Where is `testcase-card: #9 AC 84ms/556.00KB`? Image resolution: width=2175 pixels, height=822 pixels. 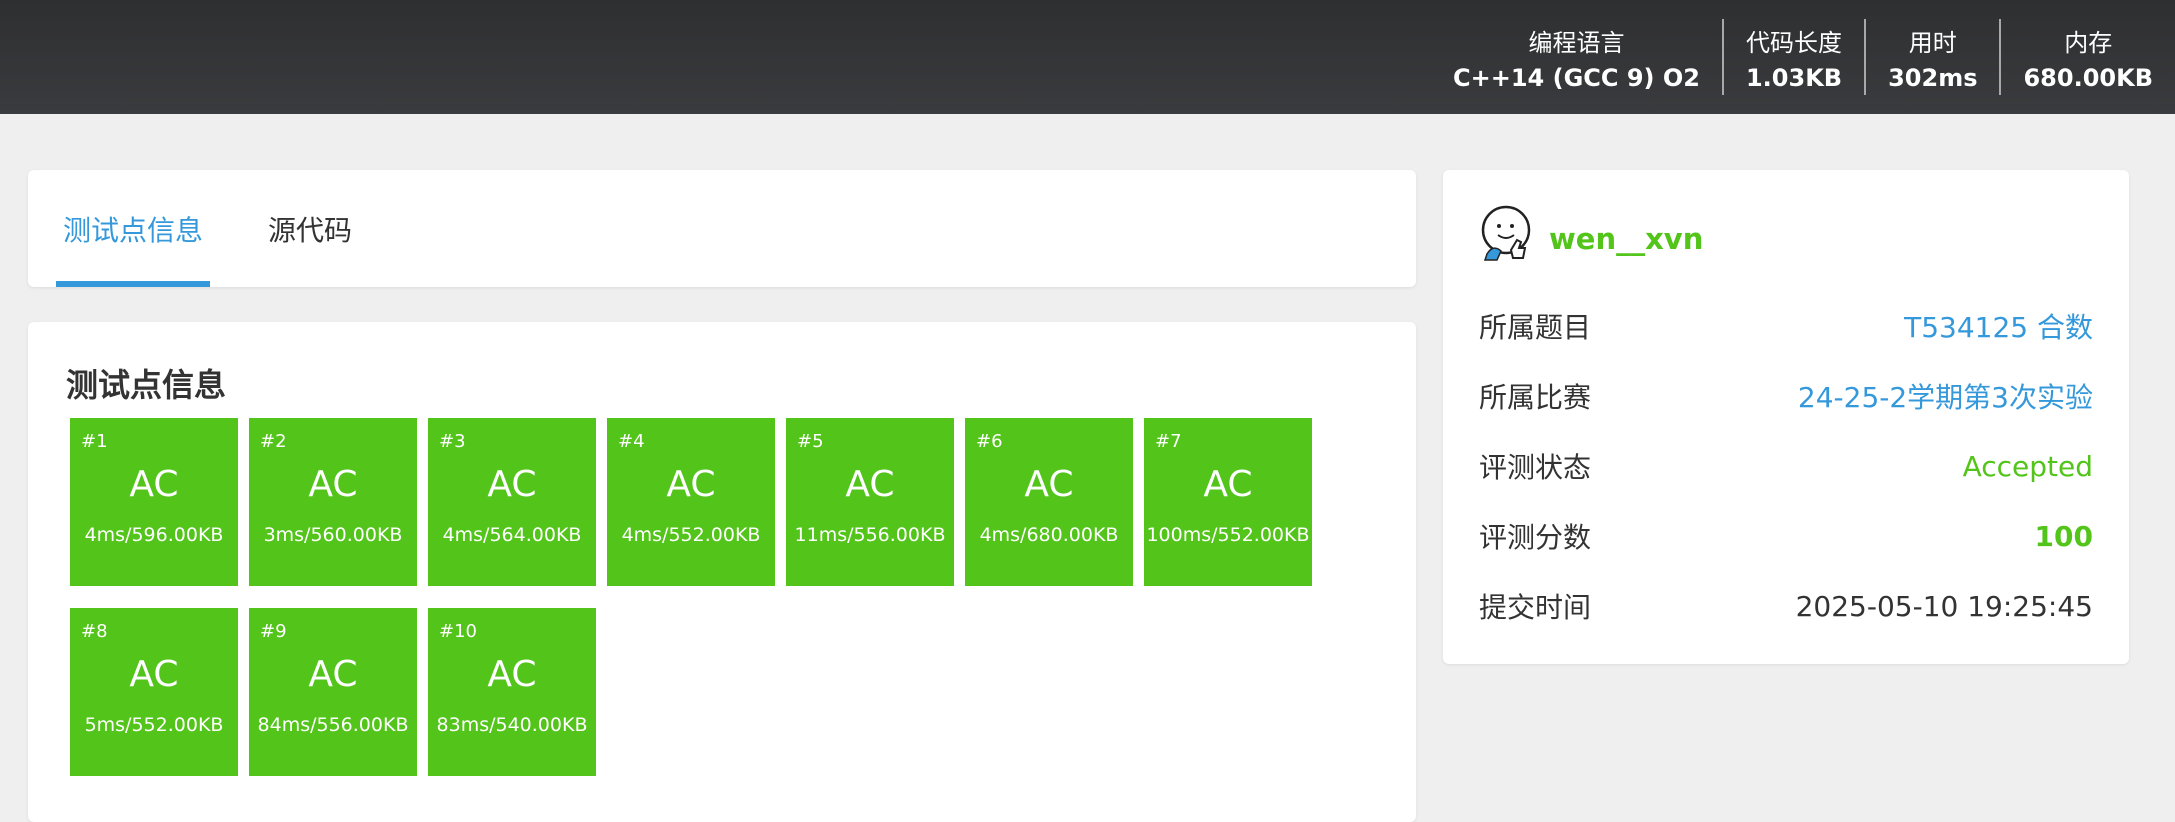 testcase-card: #9 AC 84ms/556.00KB is located at coordinates (333, 692).